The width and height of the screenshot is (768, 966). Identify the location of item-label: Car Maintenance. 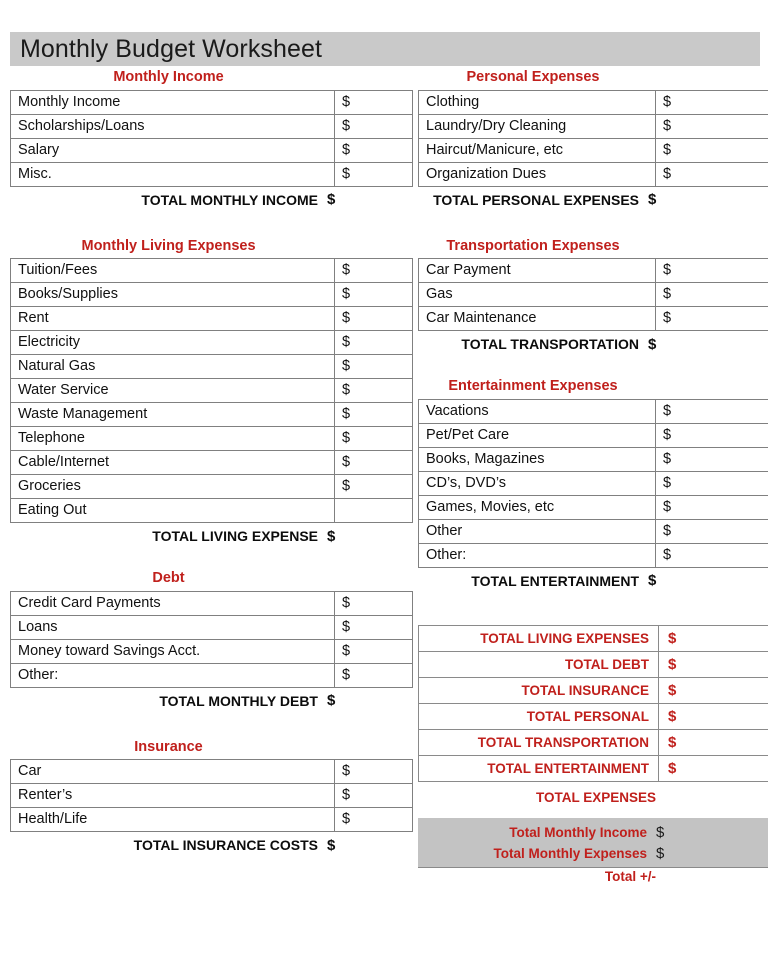
(537, 318).